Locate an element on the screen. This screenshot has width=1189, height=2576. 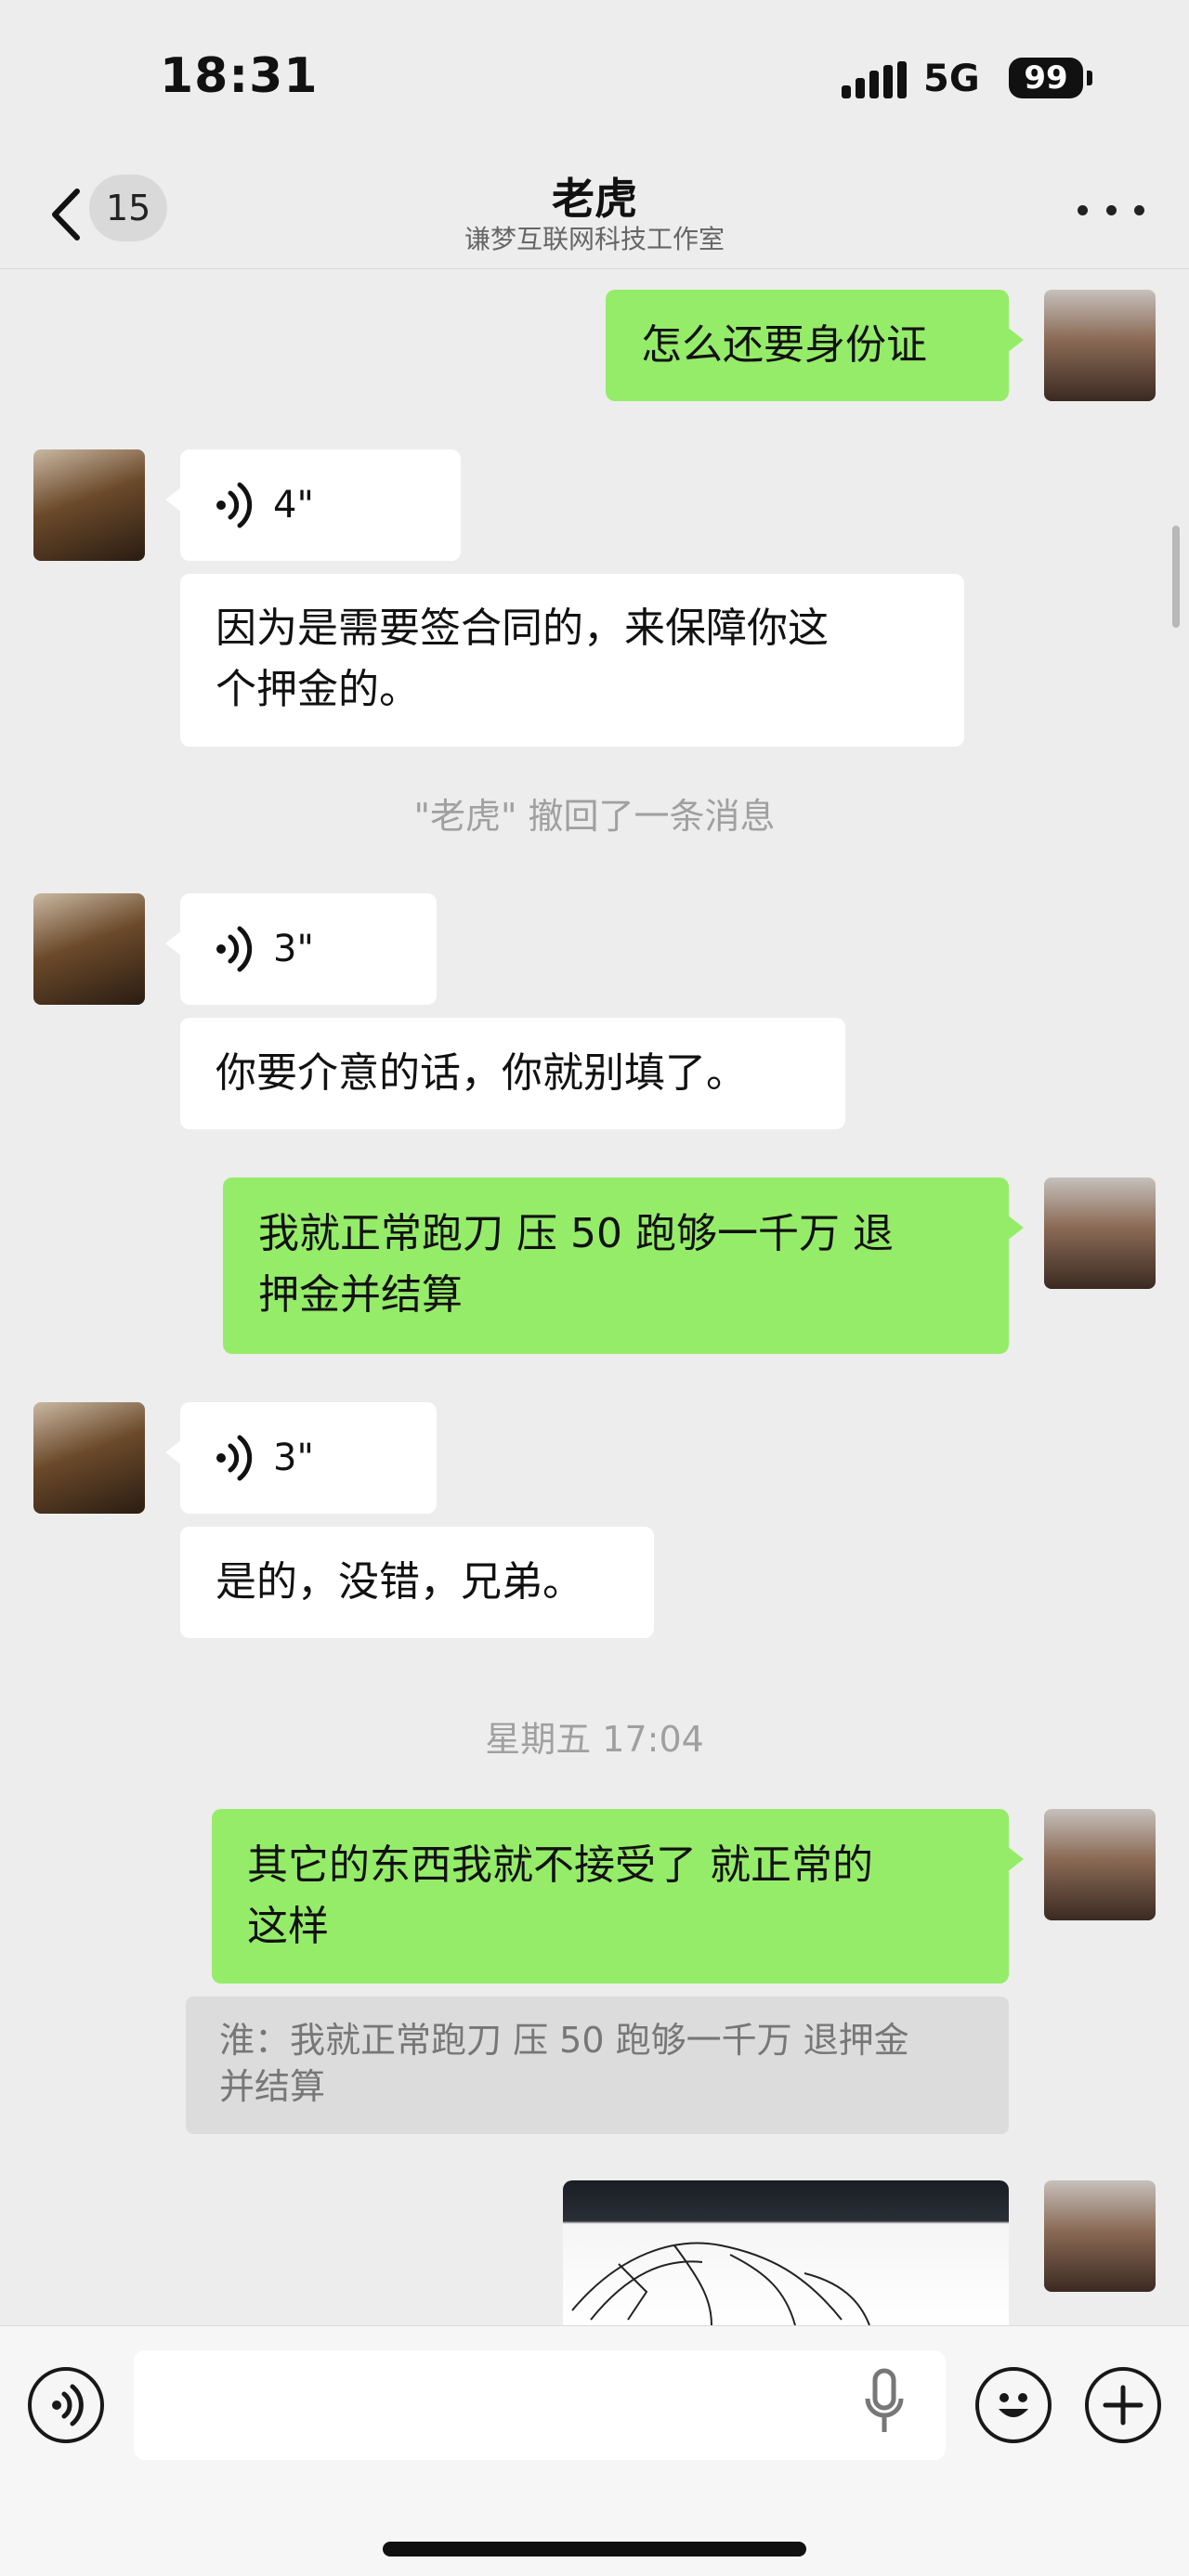
emoji-icon is located at coordinates (1014, 2405).